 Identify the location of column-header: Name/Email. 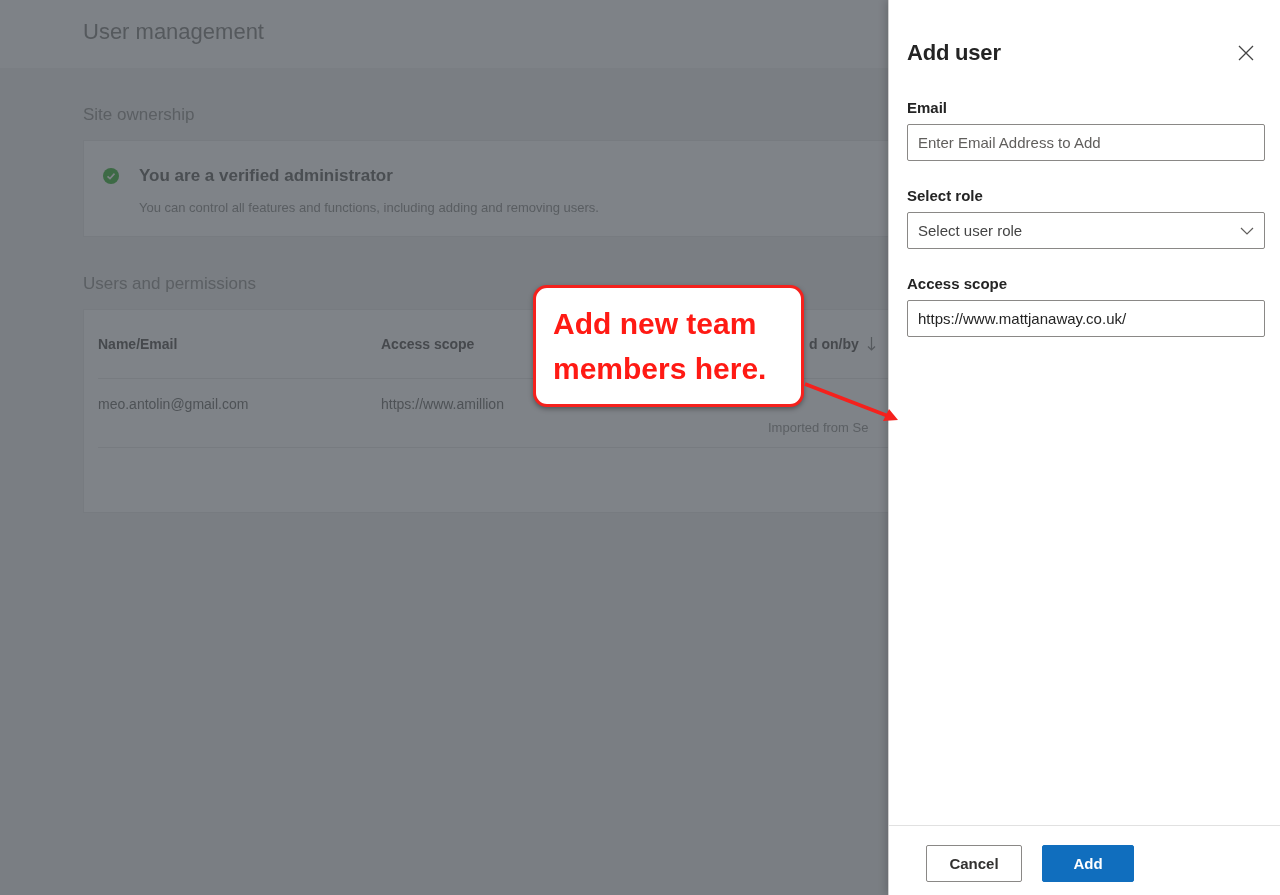
(138, 344).